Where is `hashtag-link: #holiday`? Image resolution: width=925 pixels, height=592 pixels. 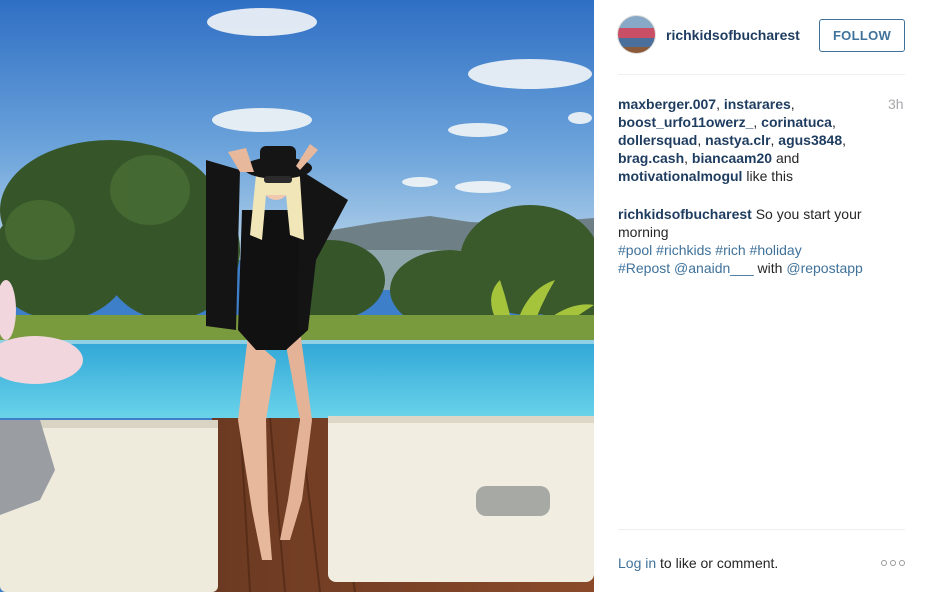
hashtag-link: #holiday is located at coordinates (776, 250).